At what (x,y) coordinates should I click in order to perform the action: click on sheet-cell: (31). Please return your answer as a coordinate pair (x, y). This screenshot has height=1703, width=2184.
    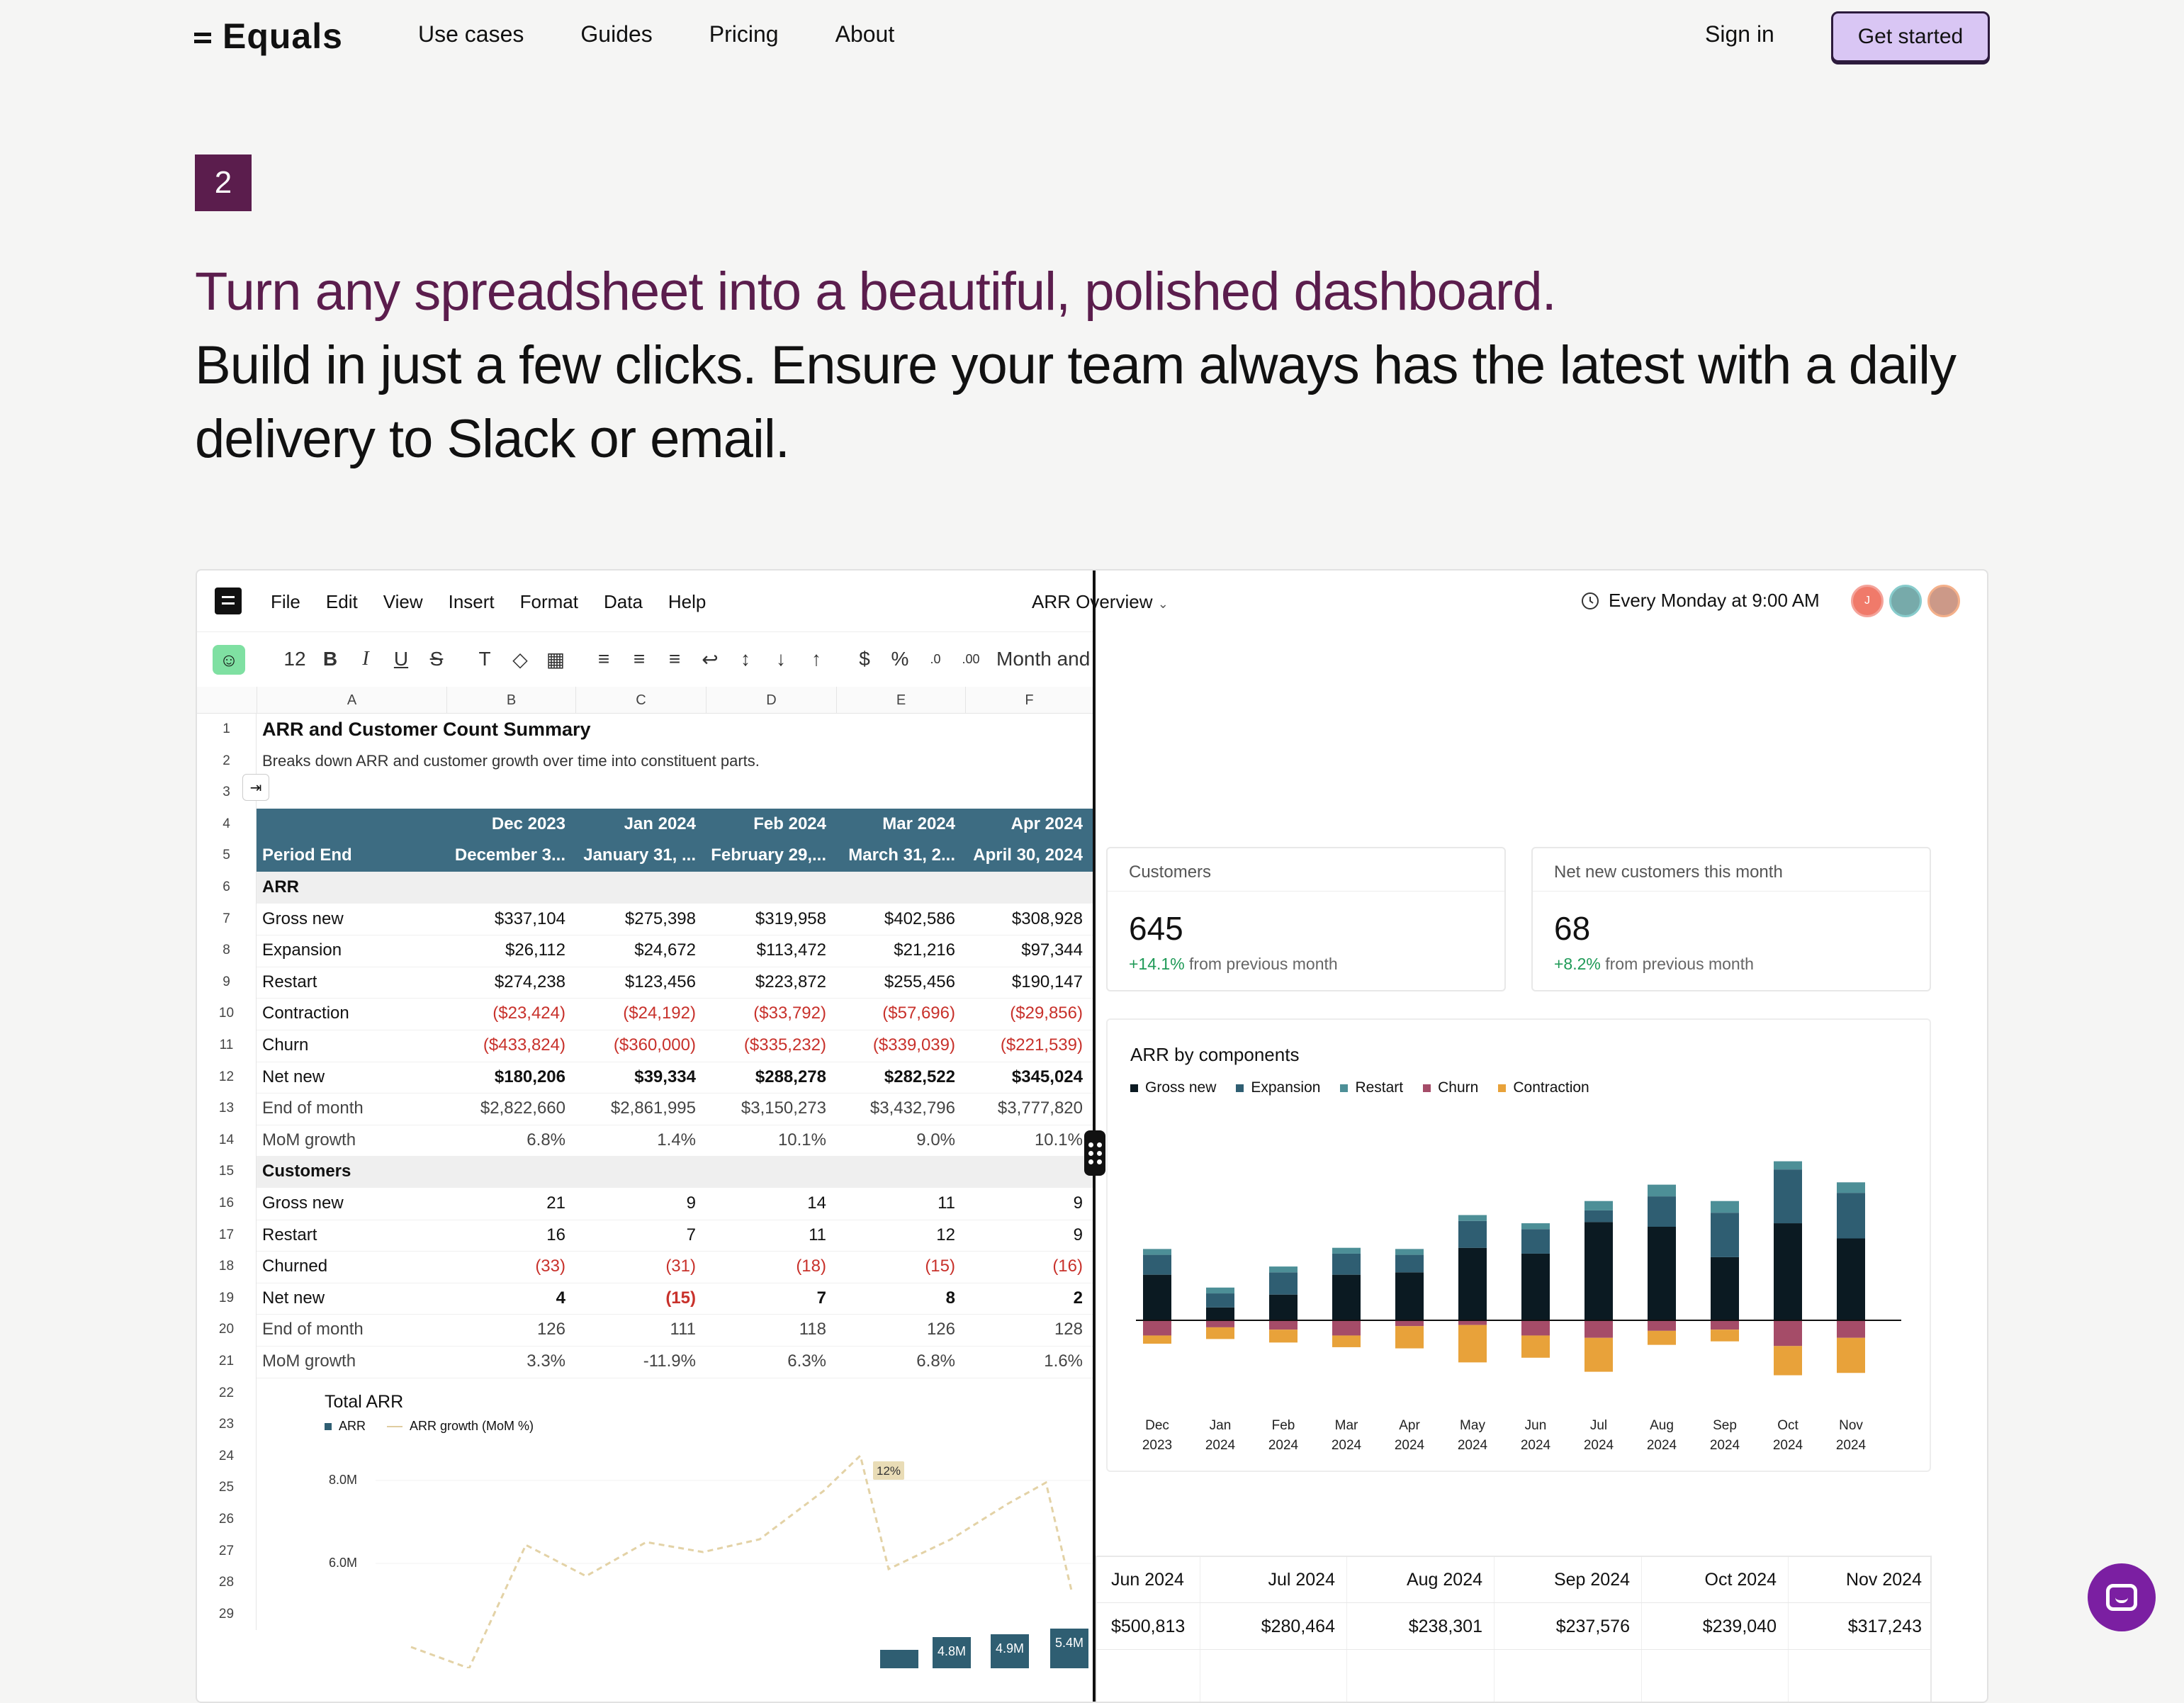
    Looking at the image, I should click on (636, 1267).